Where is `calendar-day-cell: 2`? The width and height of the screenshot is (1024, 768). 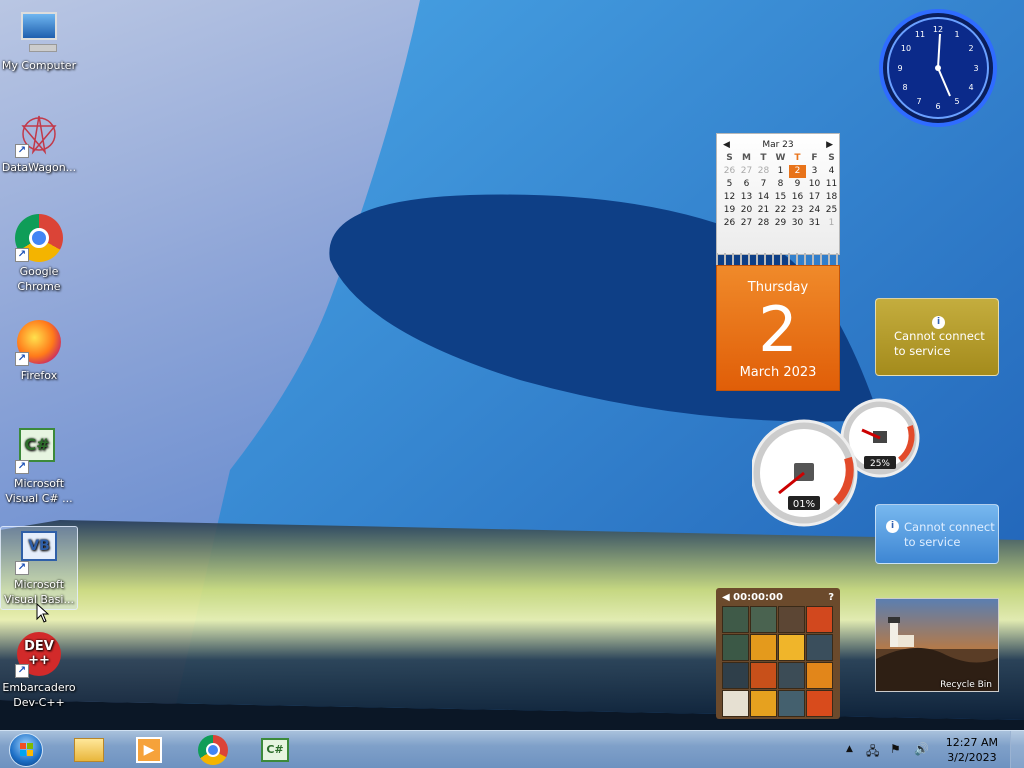
calendar-day-cell: 2 is located at coordinates (797, 171).